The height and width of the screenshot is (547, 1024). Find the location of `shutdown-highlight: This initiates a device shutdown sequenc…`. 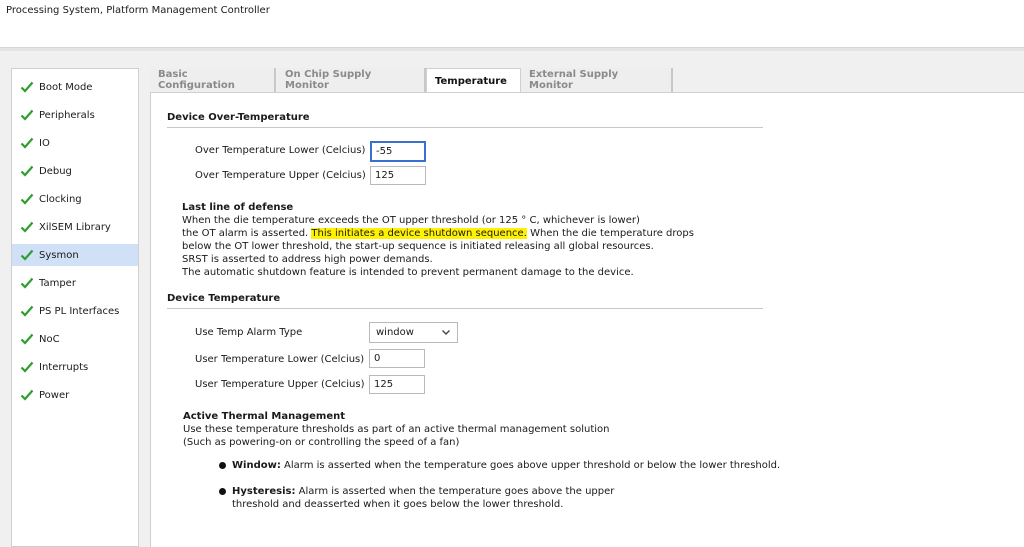

shutdown-highlight: This initiates a device shutdown sequenc… is located at coordinates (419, 233).